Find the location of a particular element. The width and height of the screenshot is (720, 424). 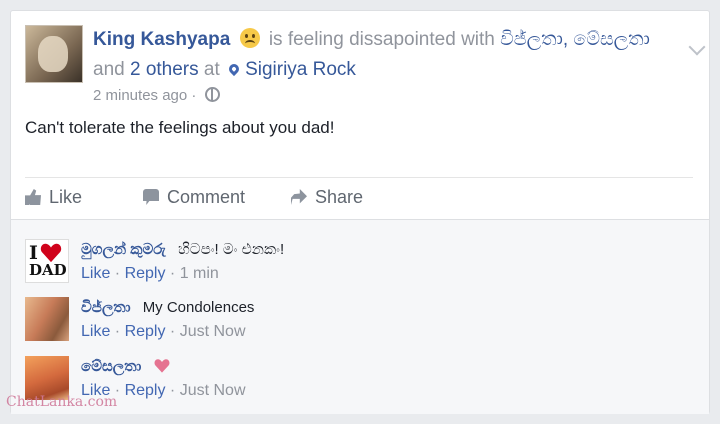

comment-actions: Like · Reply · Just Now is located at coordinates (163, 331).